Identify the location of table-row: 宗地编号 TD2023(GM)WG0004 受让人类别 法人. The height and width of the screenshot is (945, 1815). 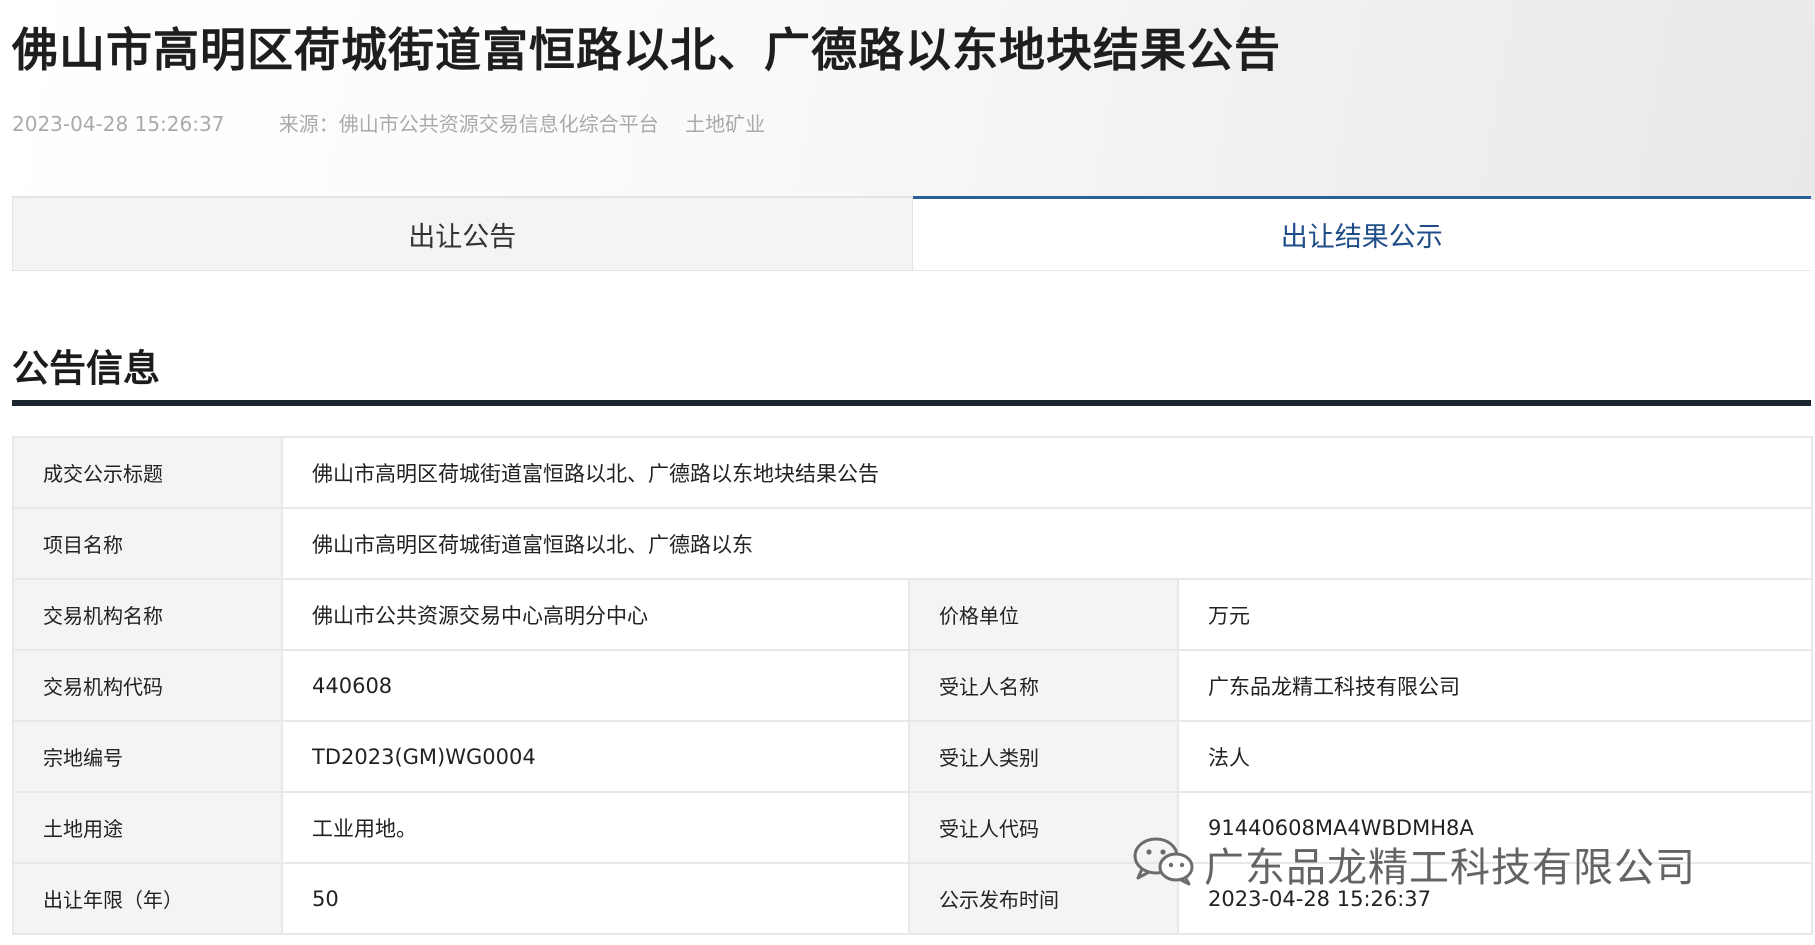
(913, 756).